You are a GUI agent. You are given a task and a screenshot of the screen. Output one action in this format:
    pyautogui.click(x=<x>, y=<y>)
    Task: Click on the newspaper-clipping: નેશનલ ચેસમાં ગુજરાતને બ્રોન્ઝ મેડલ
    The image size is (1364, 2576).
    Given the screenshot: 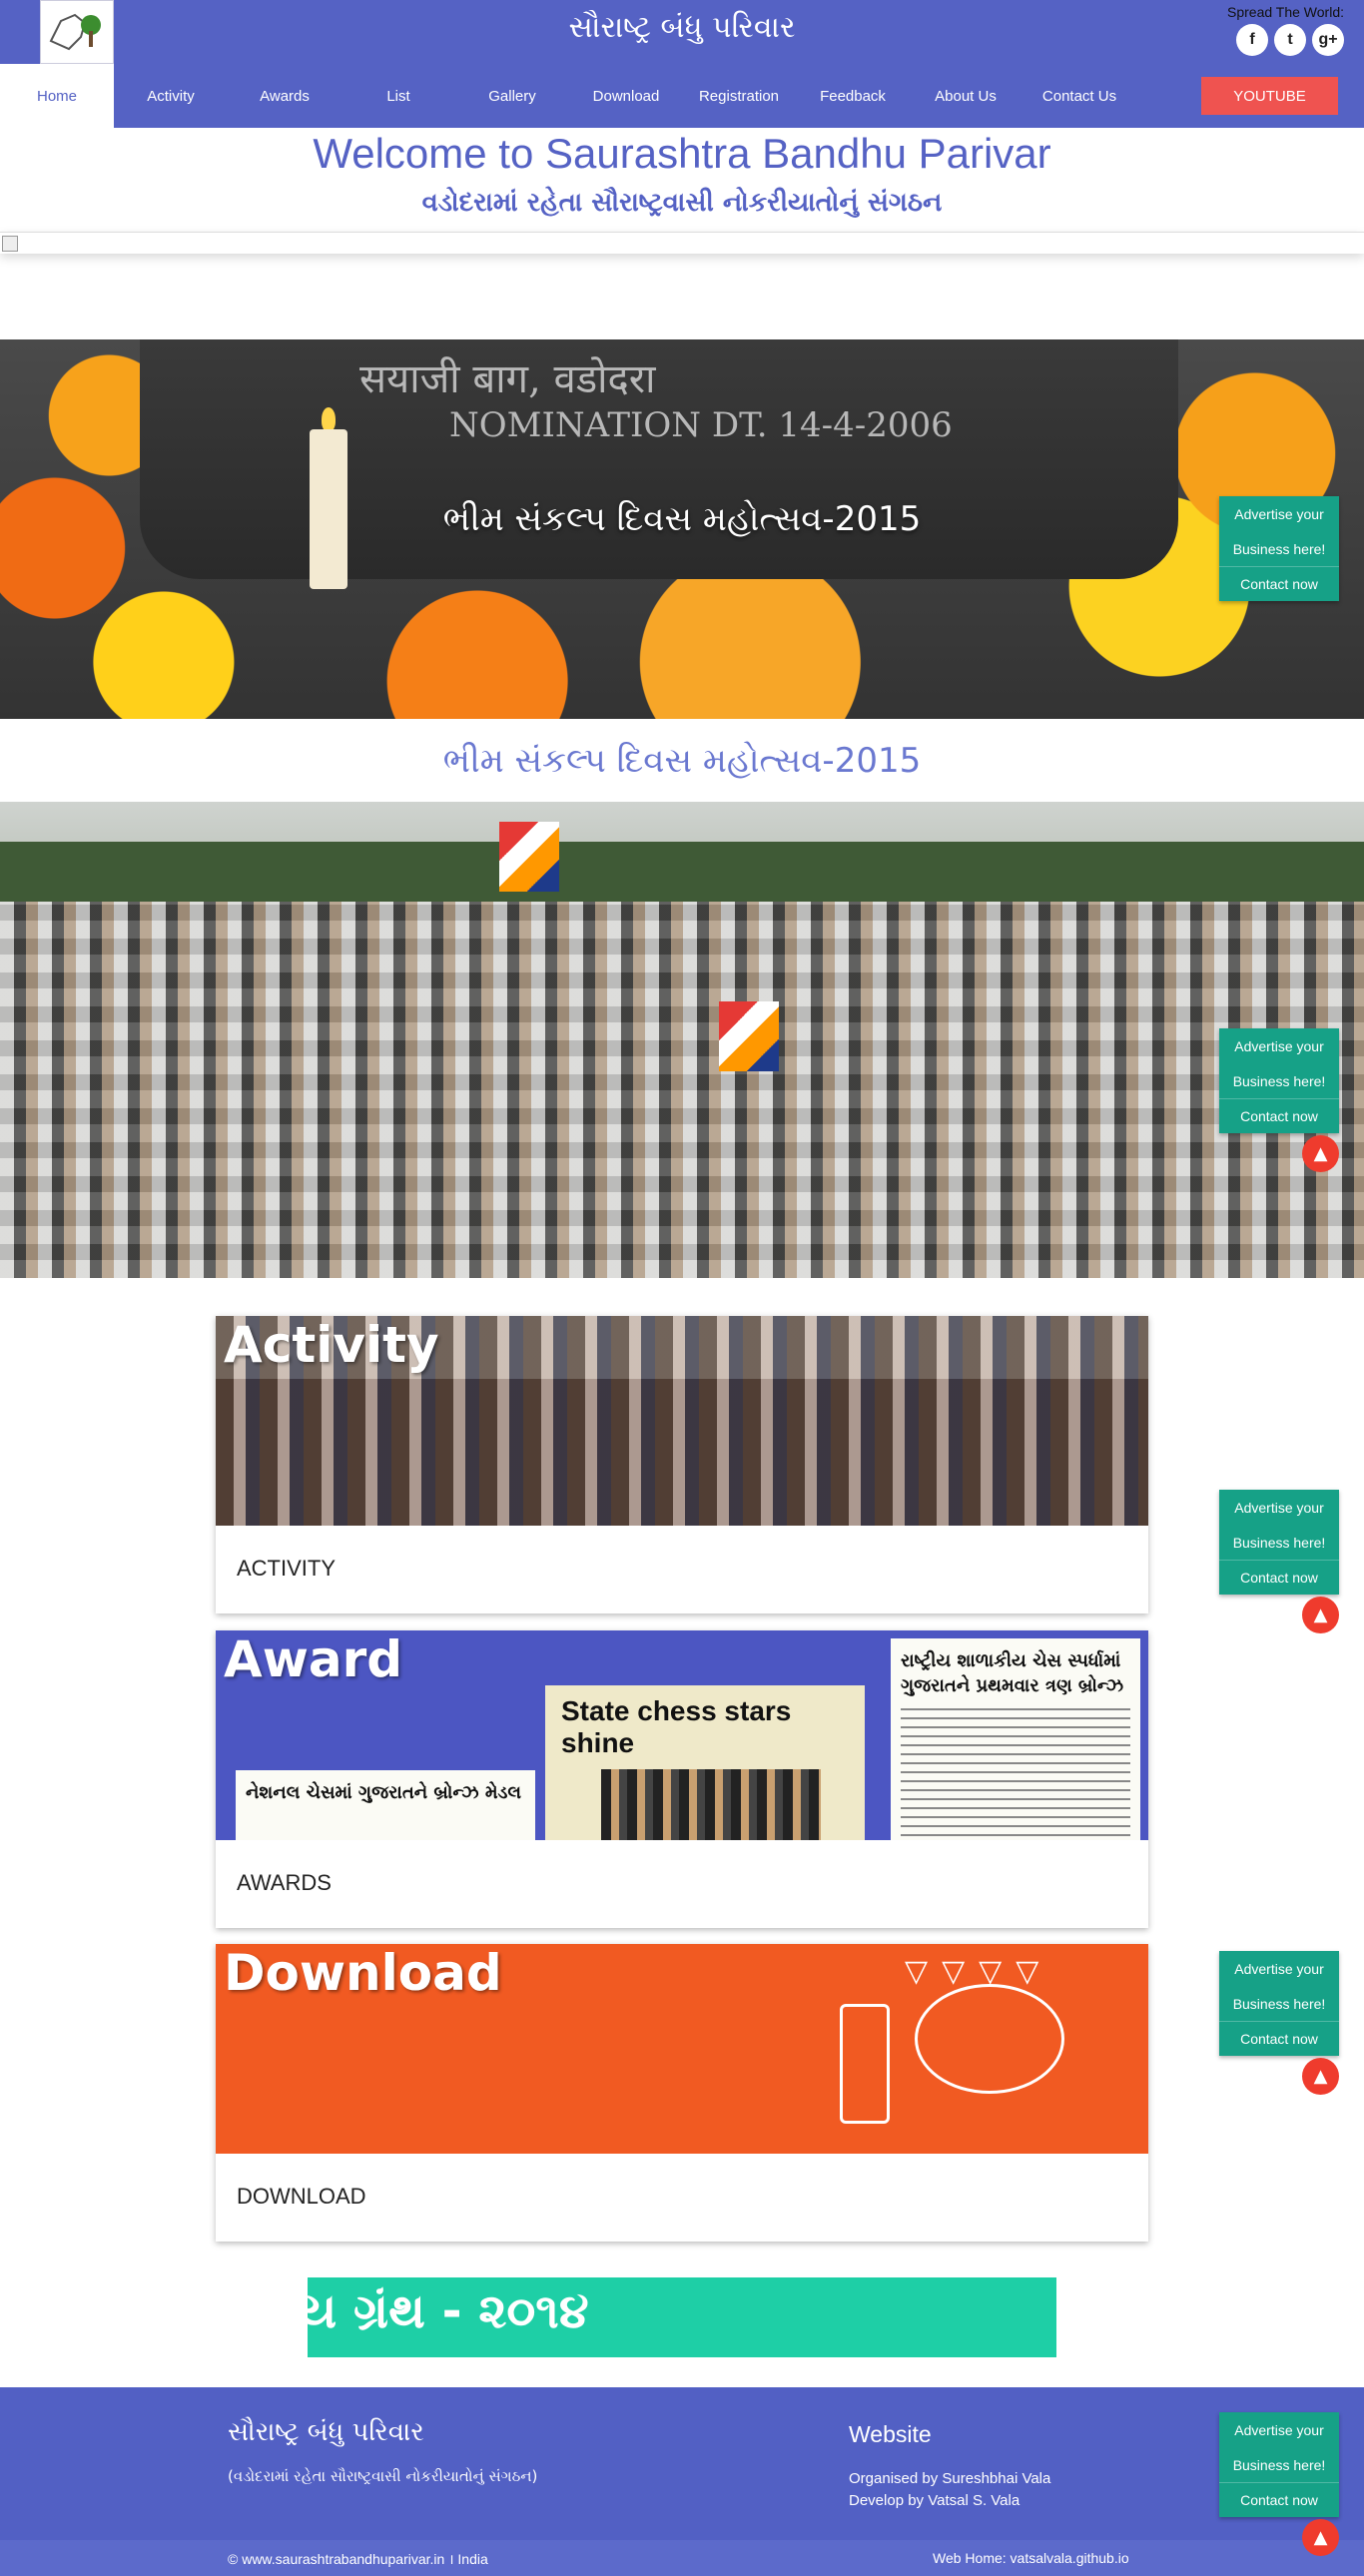 What is the action you would take?
    pyautogui.click(x=385, y=1805)
    